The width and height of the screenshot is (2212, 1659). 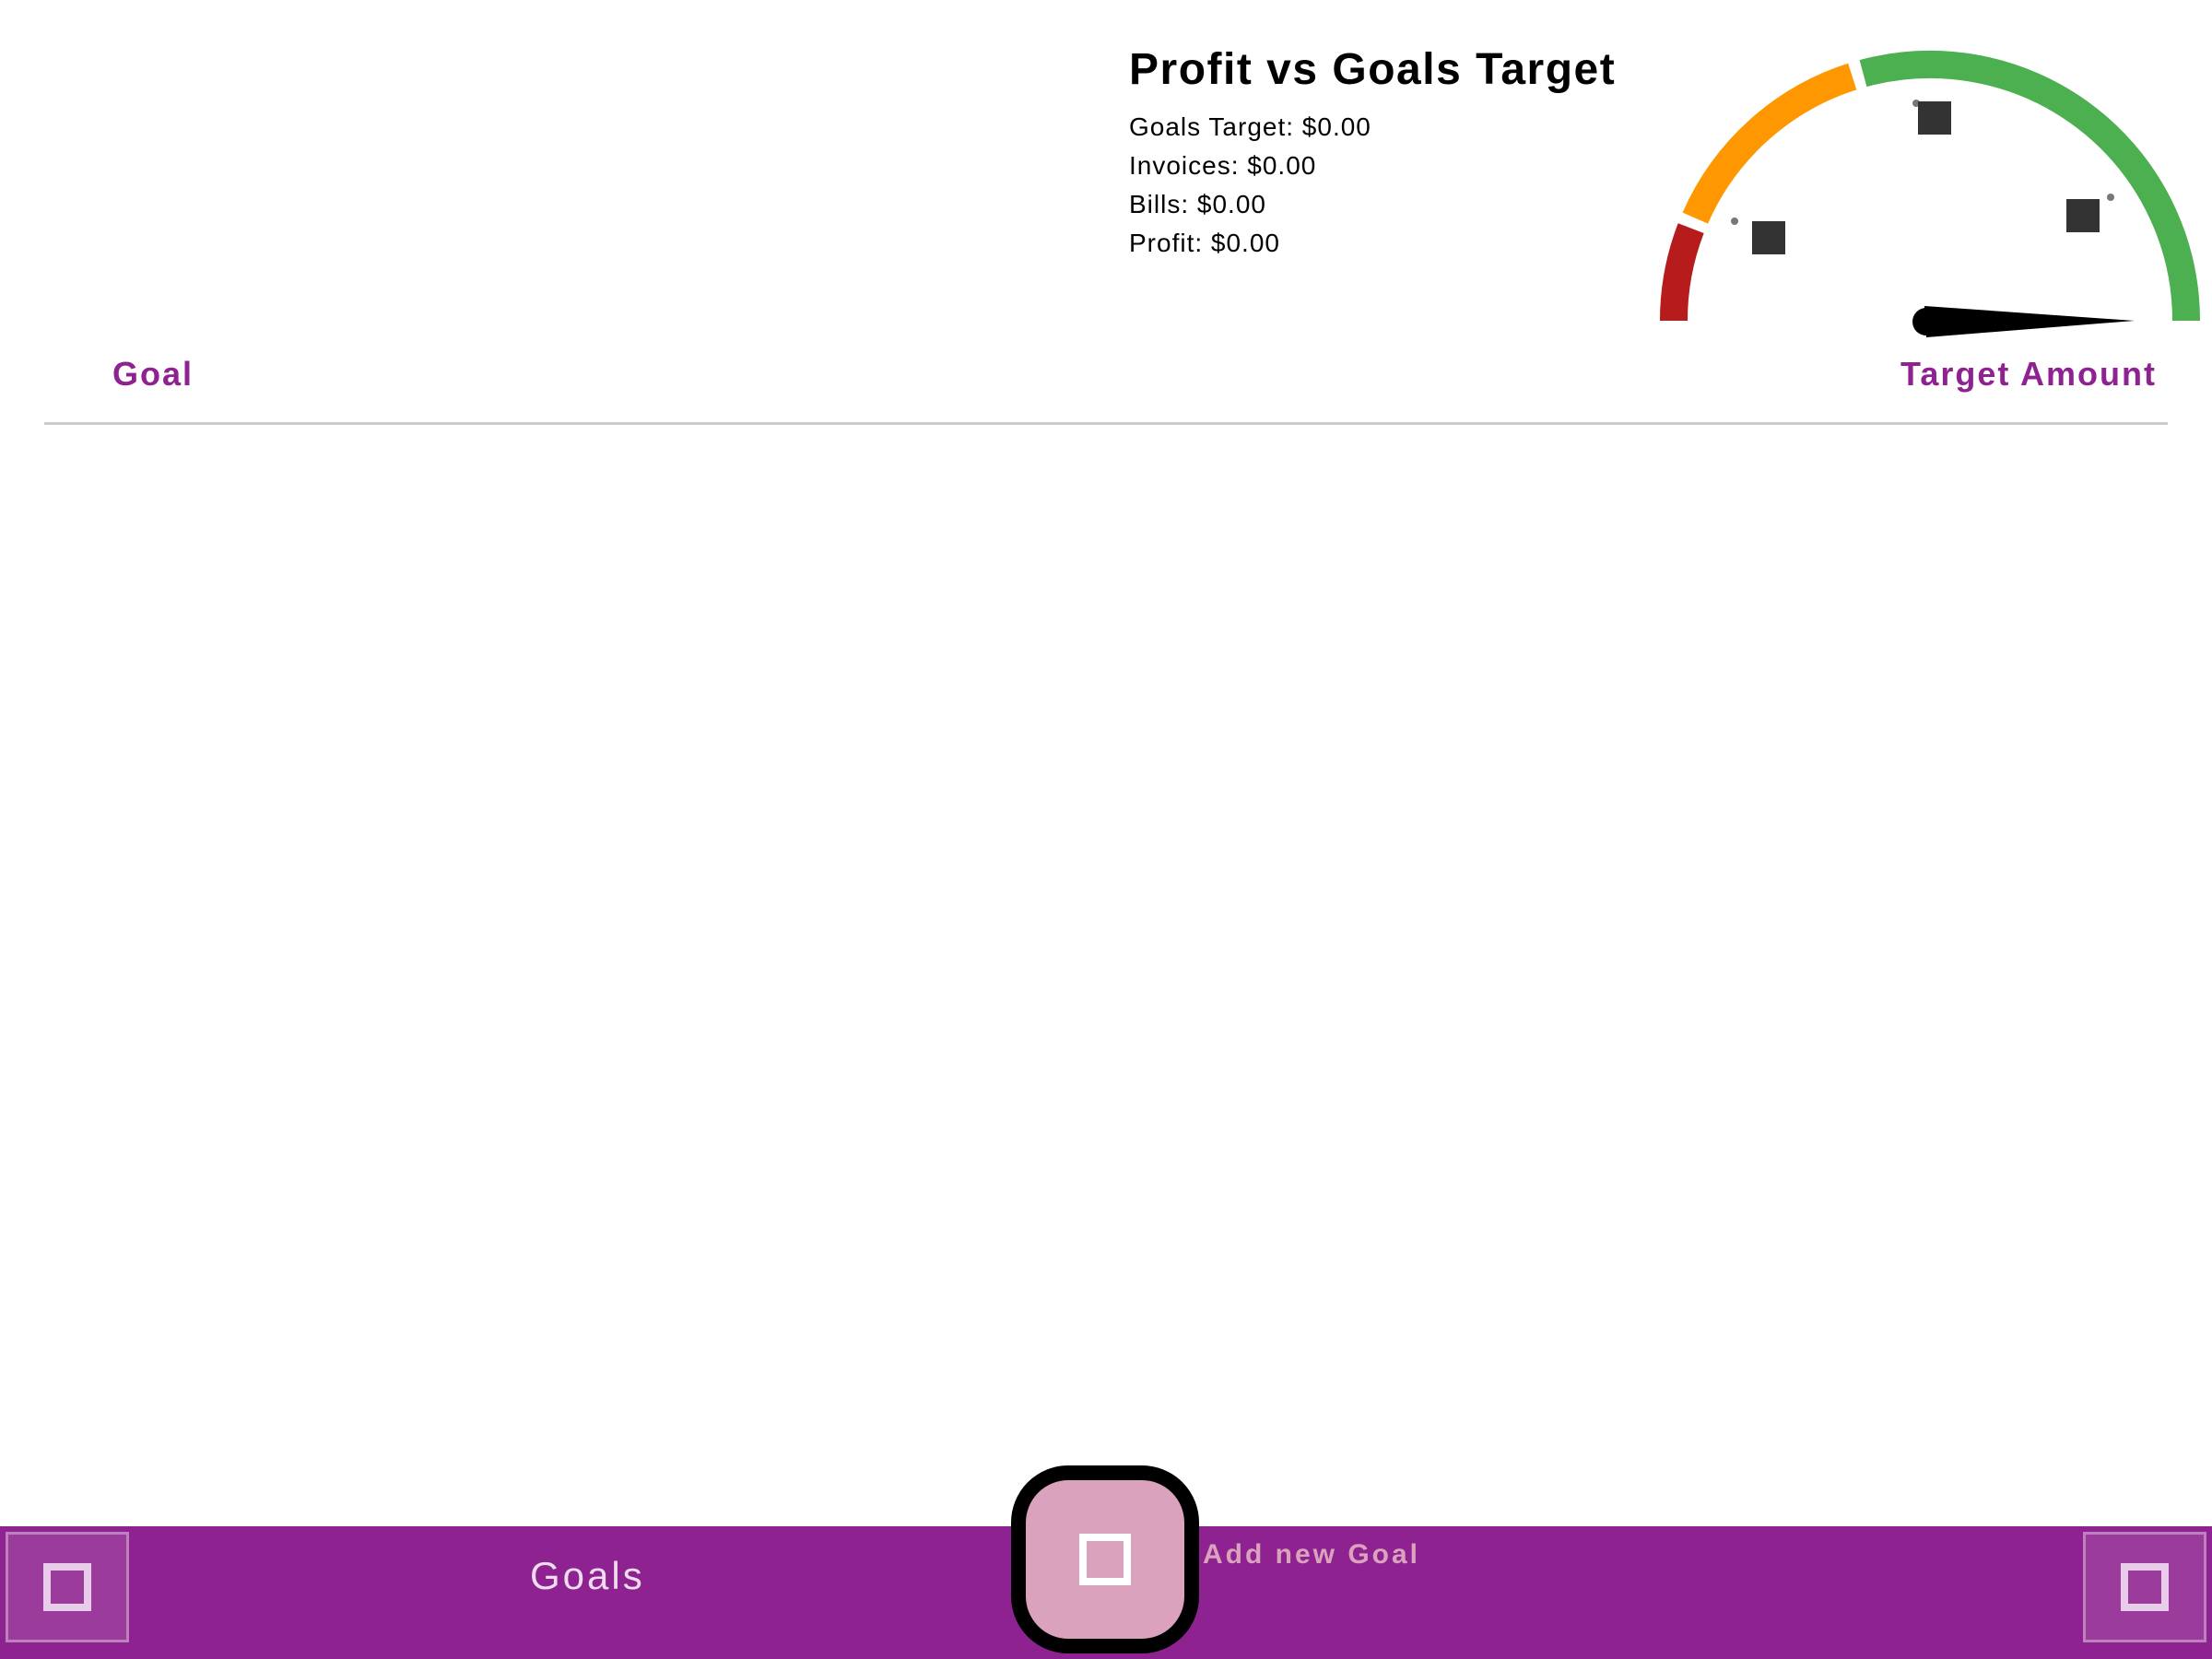 I want to click on add-goal-button, so click(x=1105, y=1559).